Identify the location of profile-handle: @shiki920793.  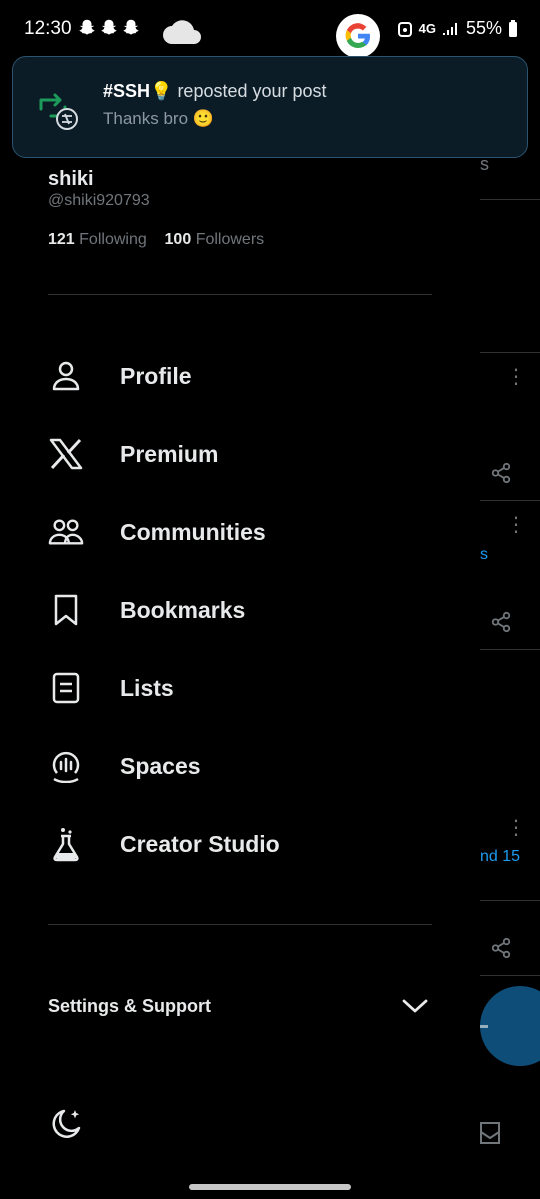
(99, 200).